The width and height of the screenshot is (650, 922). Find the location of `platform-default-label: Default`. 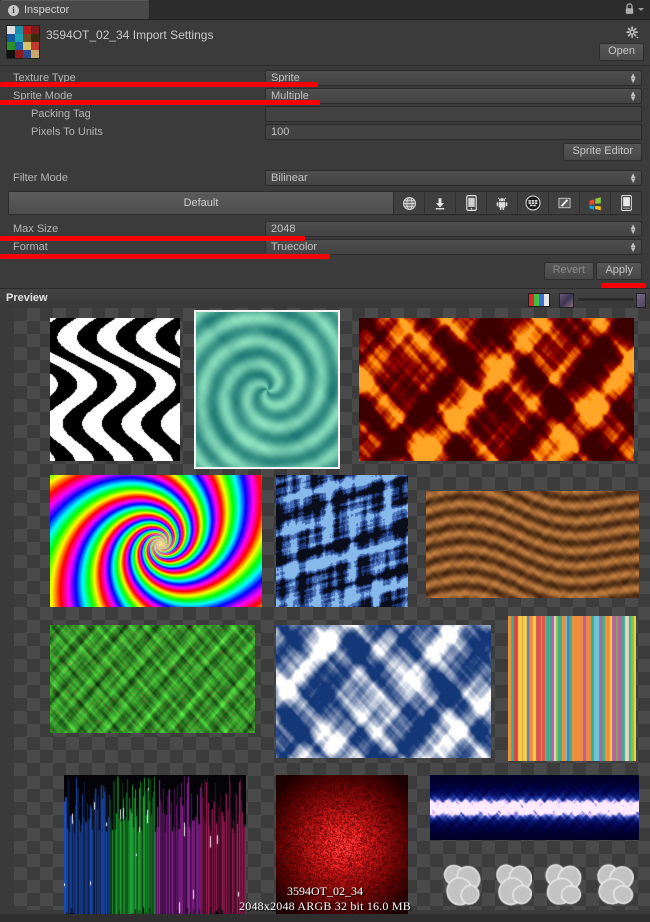

platform-default-label: Default is located at coordinates (201, 203).